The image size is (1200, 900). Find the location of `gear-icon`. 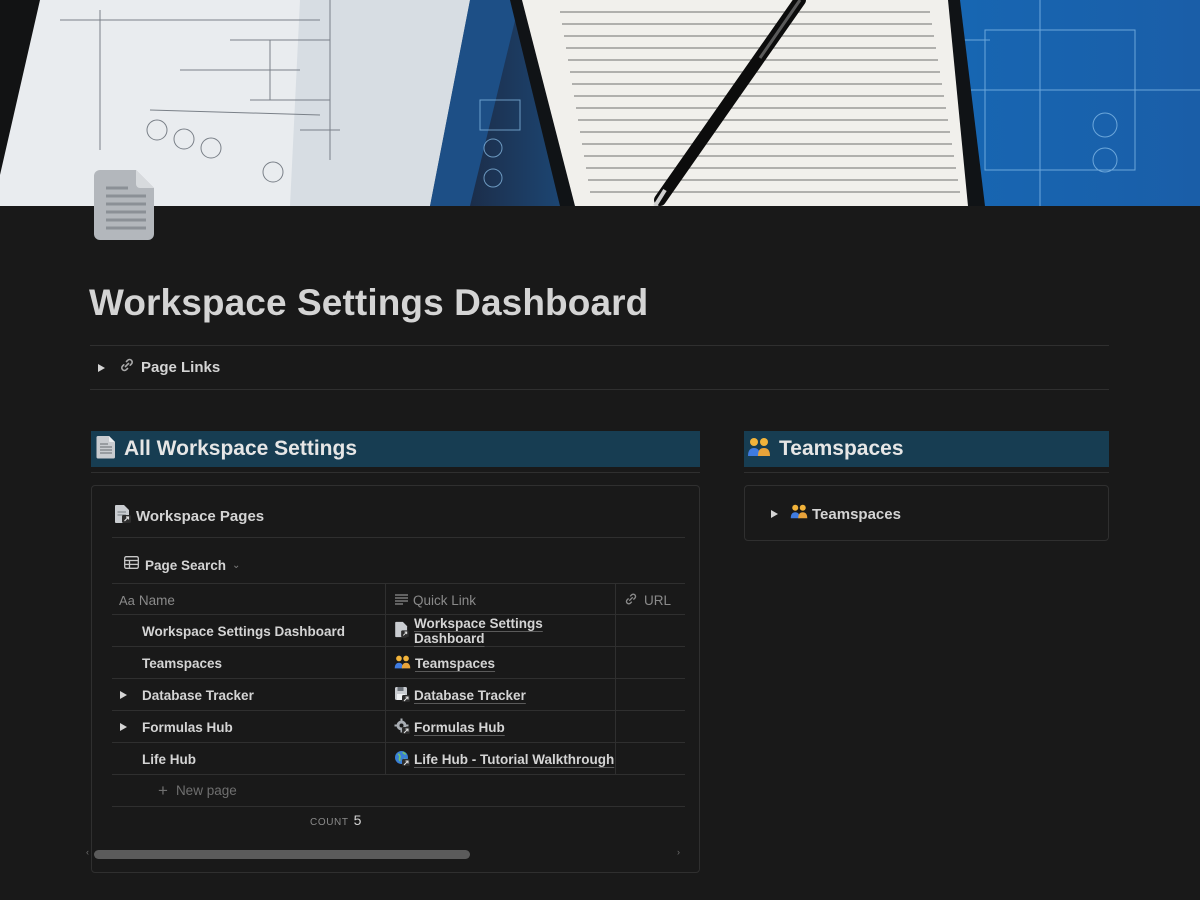

gear-icon is located at coordinates (402, 727).